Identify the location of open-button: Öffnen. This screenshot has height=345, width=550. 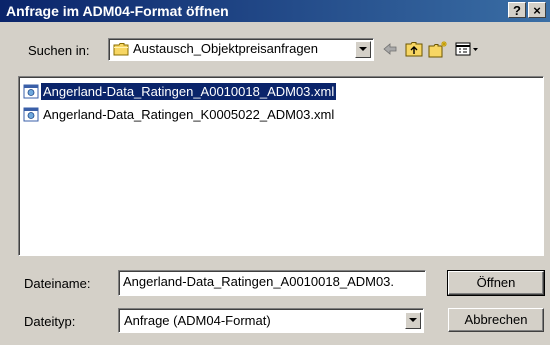
(496, 283).